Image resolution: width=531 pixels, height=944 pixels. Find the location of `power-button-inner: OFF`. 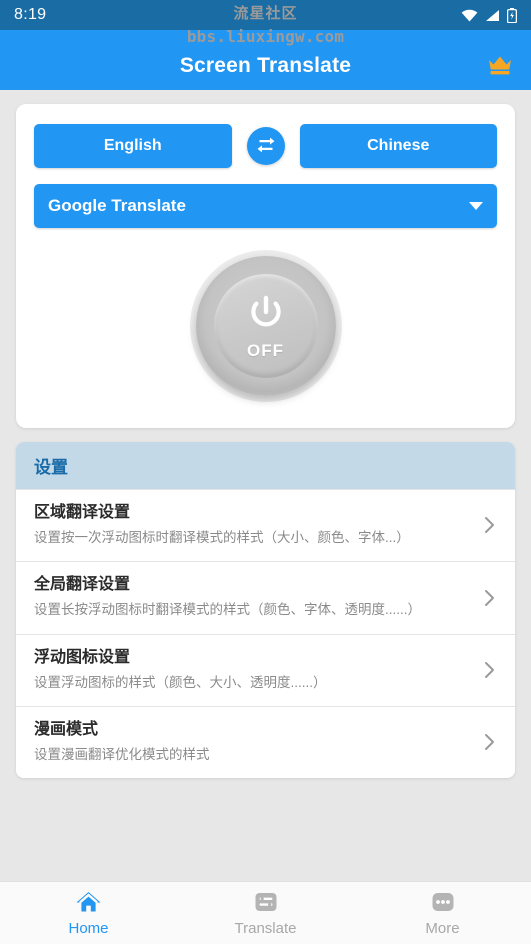

power-button-inner: OFF is located at coordinates (265, 326).